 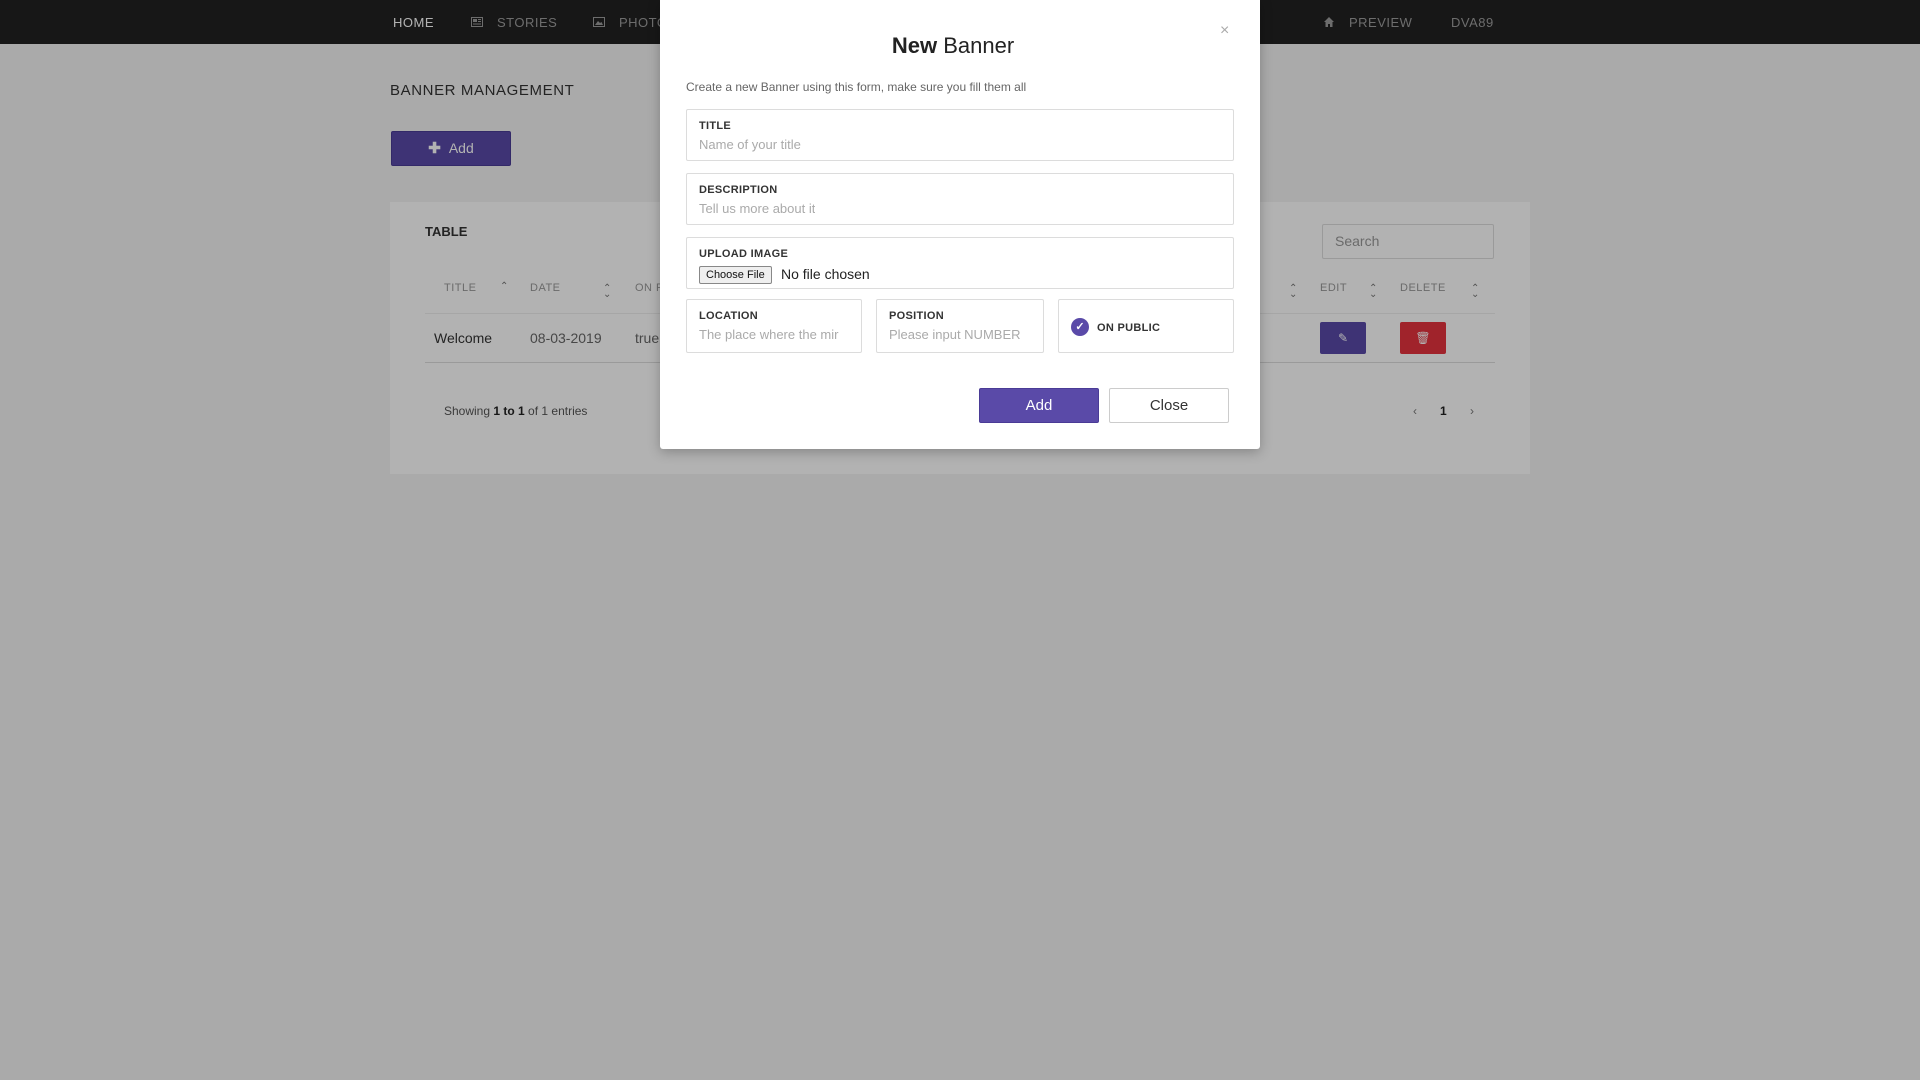 I want to click on check-circle-icon: ✓, so click(x=1080, y=327).